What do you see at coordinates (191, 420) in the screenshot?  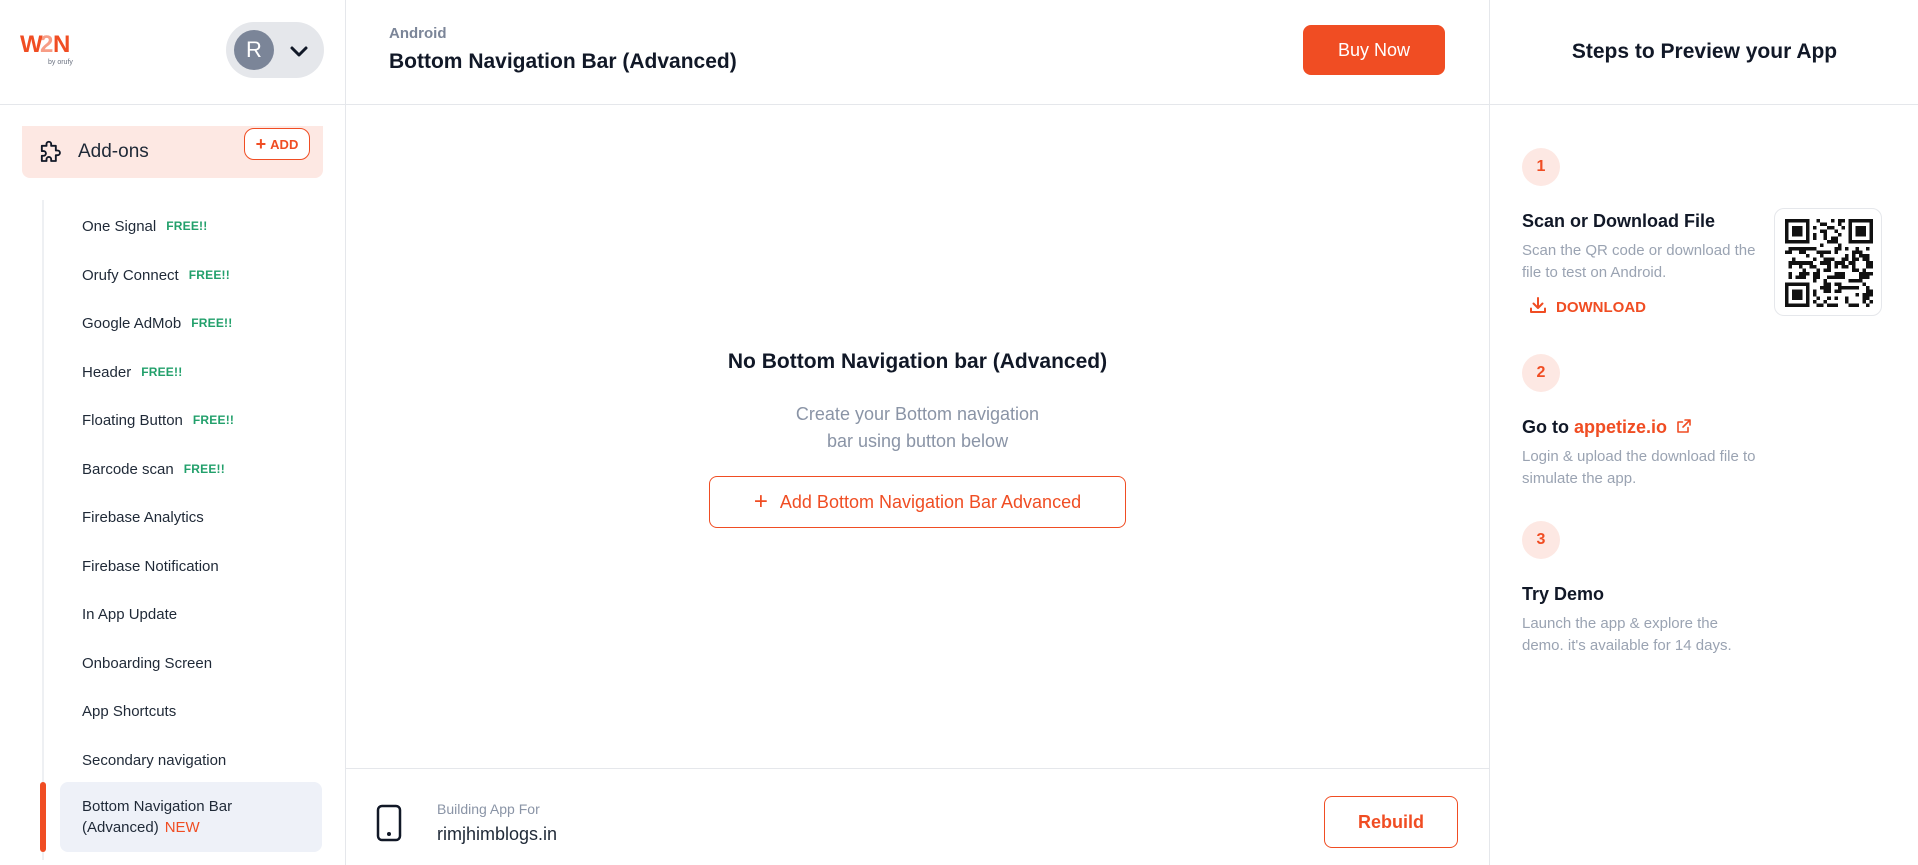 I see `sidebar-item-floating-button: Floating Button FREE!!` at bounding box center [191, 420].